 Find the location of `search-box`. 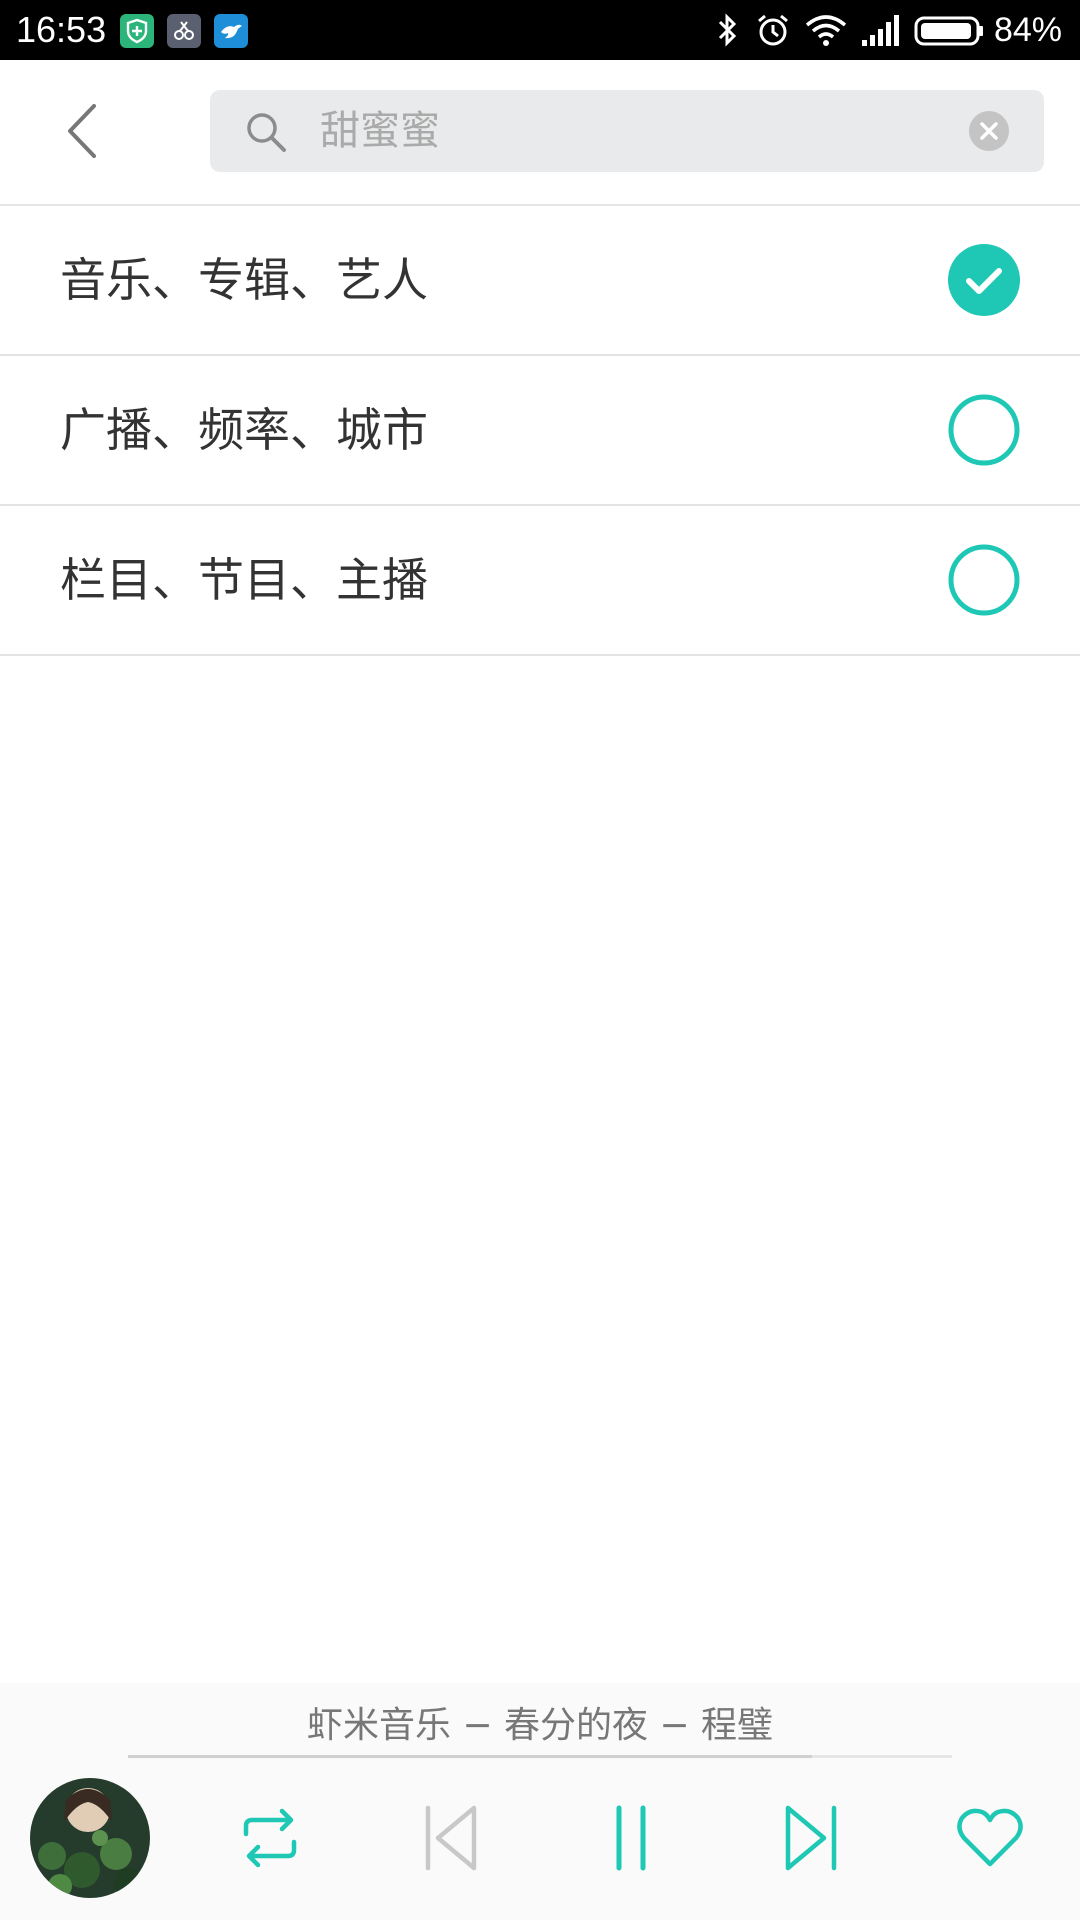

search-box is located at coordinates (627, 131).